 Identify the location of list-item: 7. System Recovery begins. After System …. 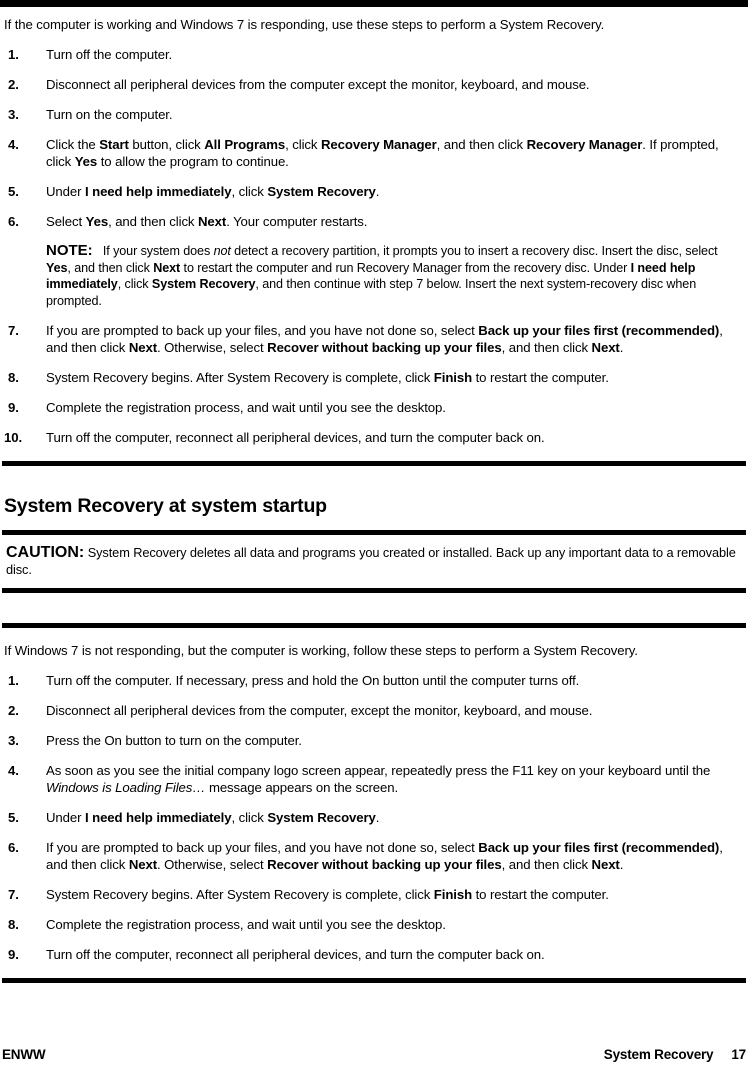
(374, 894).